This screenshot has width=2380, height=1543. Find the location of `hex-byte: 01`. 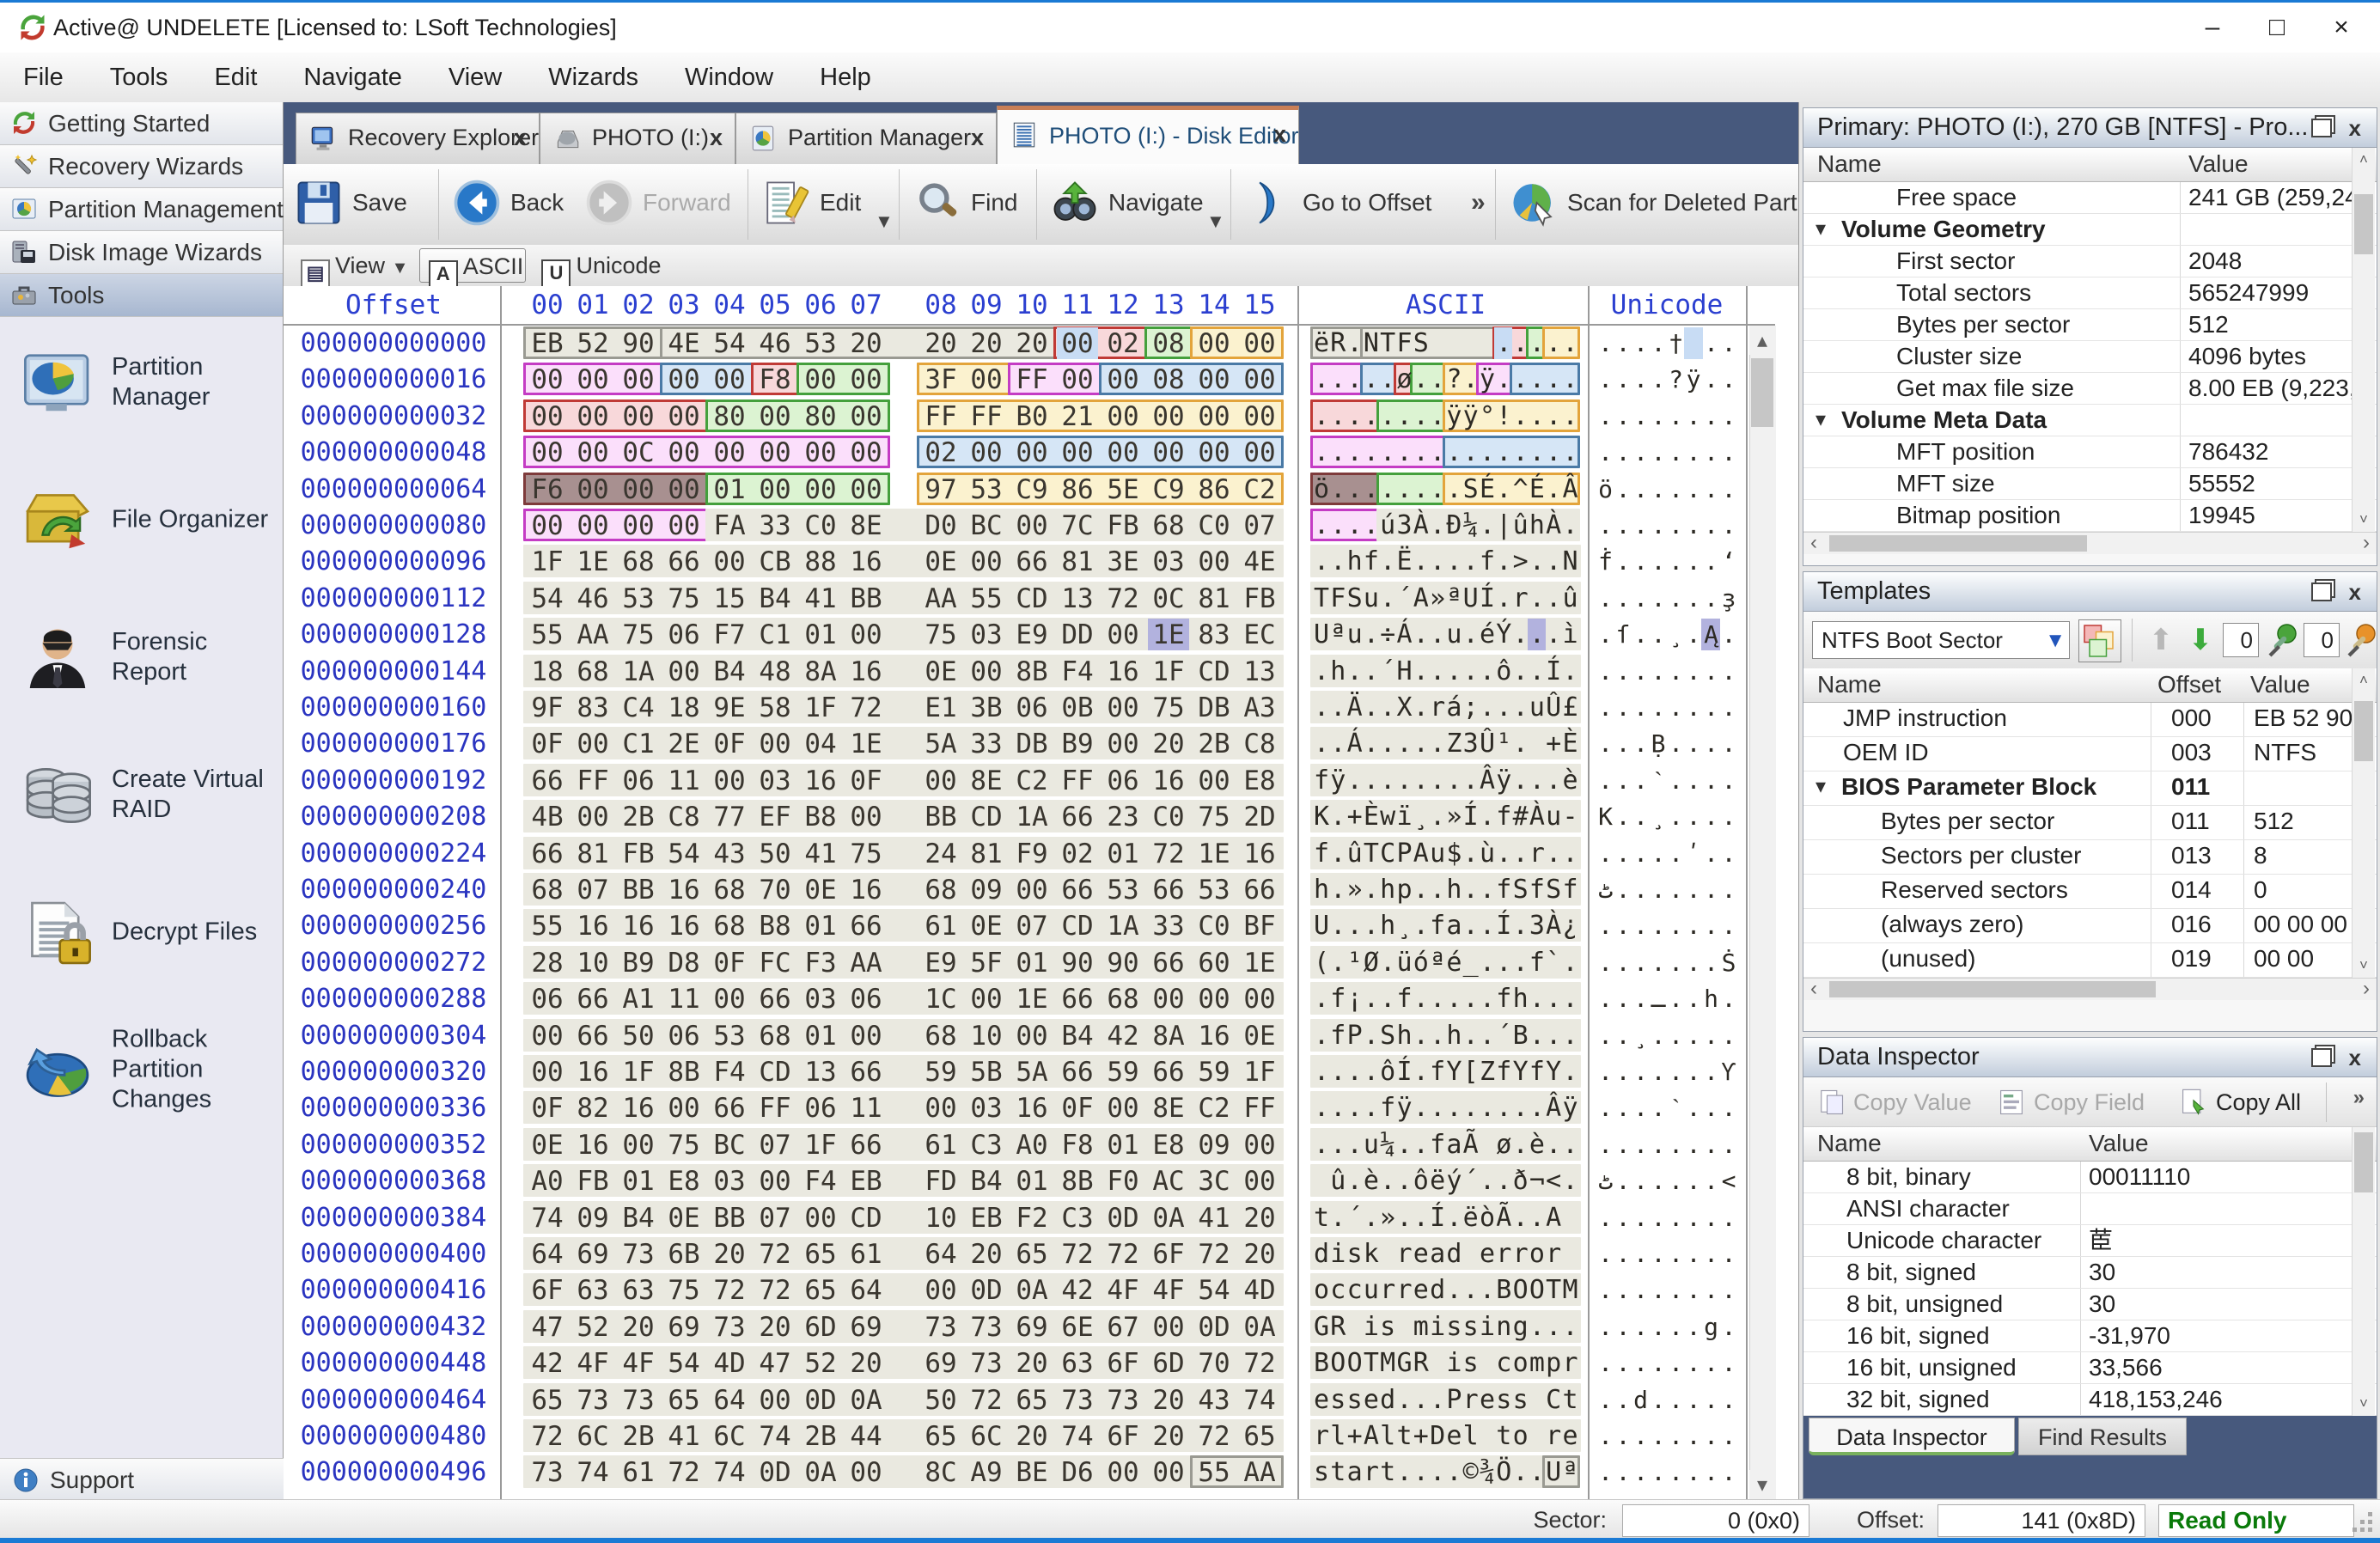

hex-byte: 01 is located at coordinates (1123, 854).